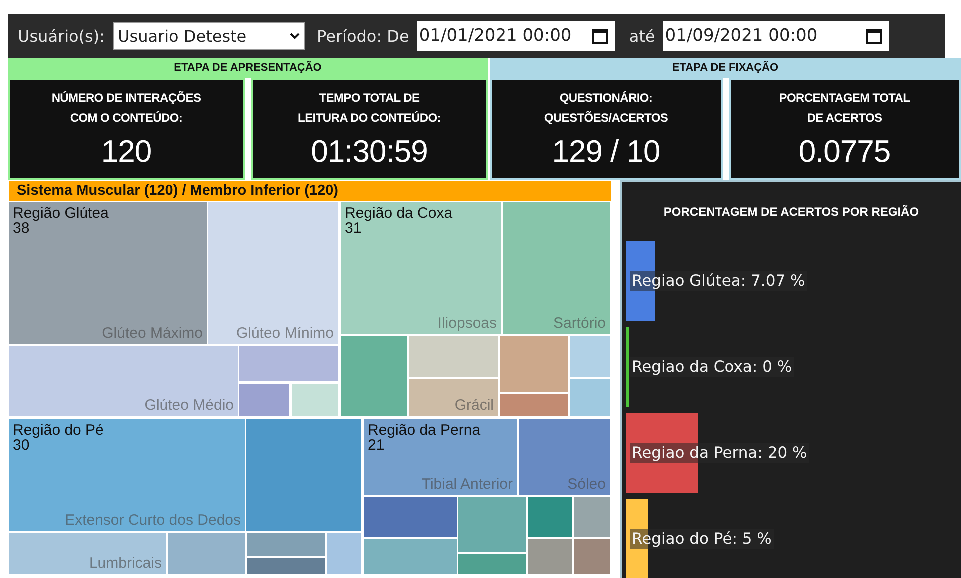  What do you see at coordinates (606, 152) in the screenshot?
I see `stat-value: 129 / 10` at bounding box center [606, 152].